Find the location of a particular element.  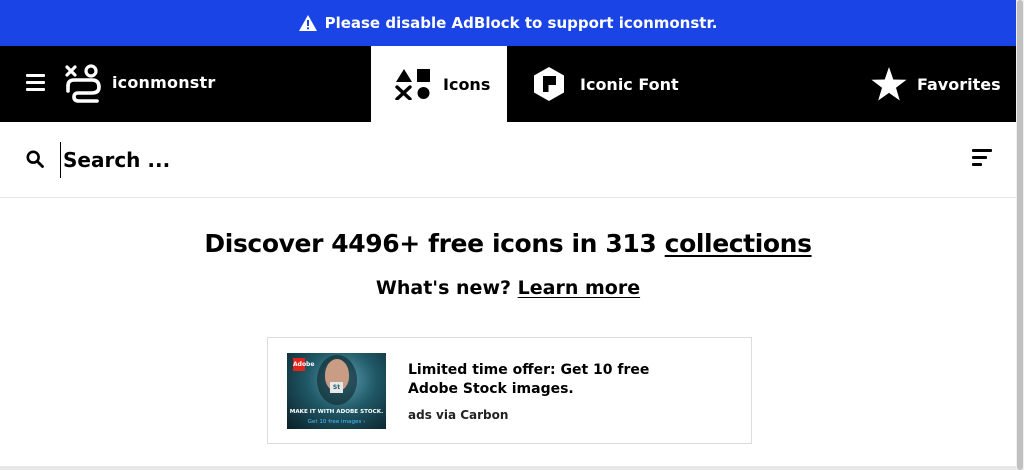

star-icon is located at coordinates (889, 84).